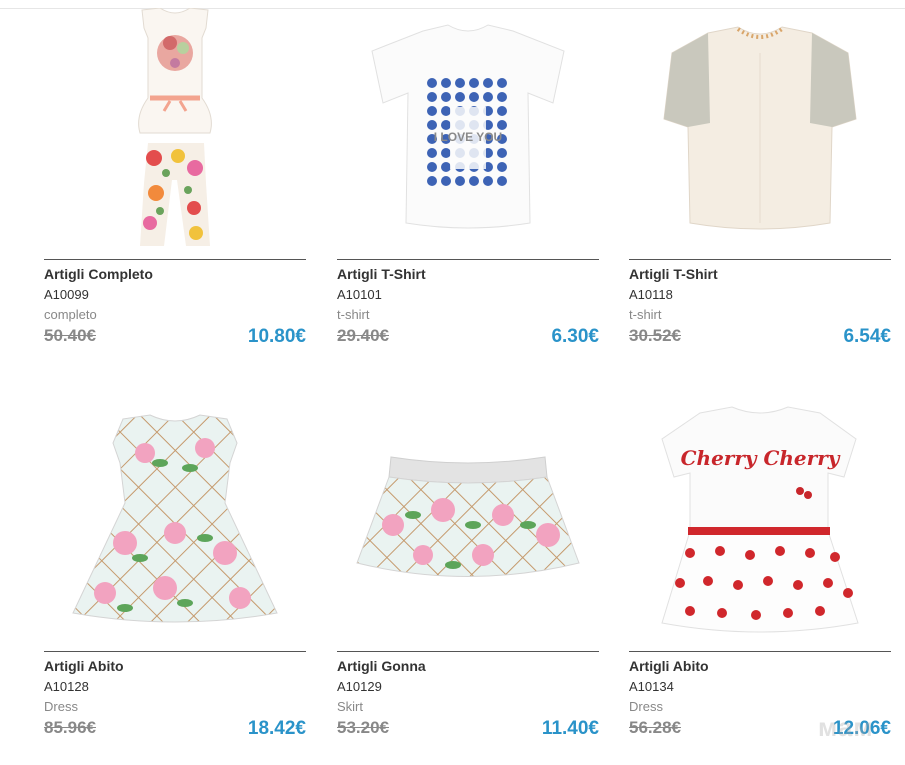 The width and height of the screenshot is (905, 765). Describe the element at coordinates (651, 686) in the screenshot. I see `product-code: A10134` at that location.